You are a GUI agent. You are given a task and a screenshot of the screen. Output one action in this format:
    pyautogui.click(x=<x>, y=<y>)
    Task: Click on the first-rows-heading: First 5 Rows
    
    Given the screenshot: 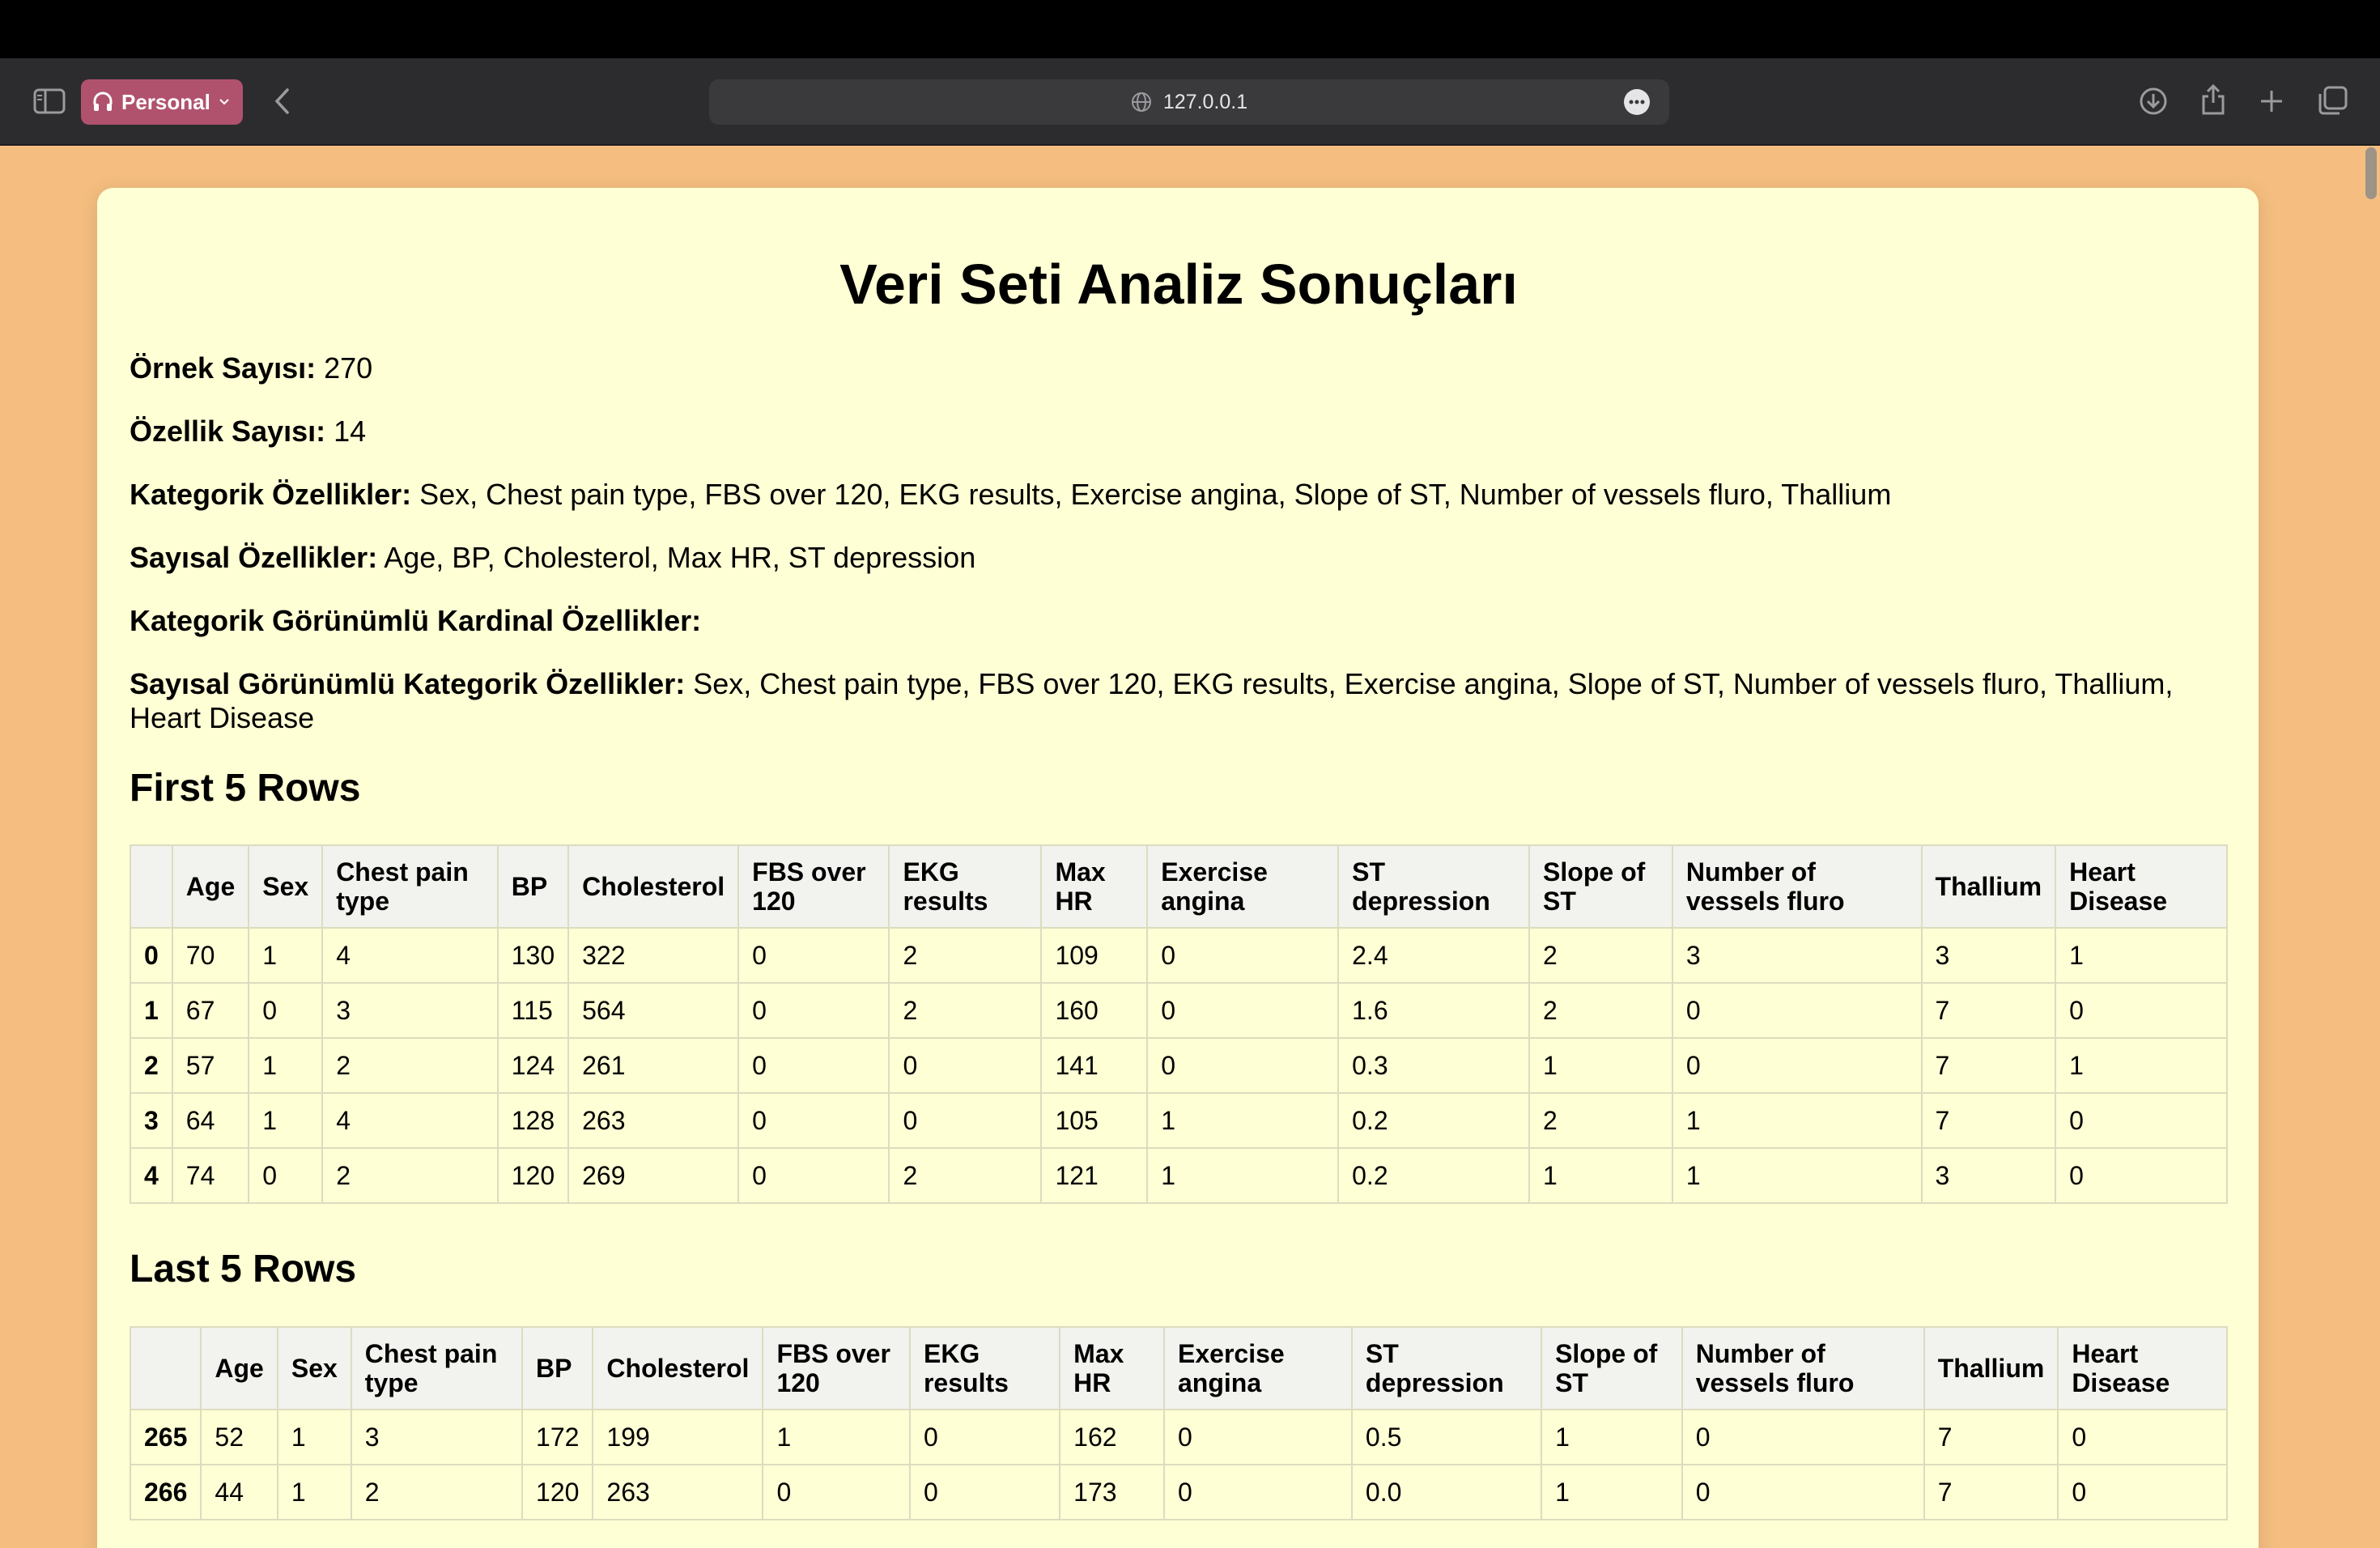 What is the action you would take?
    pyautogui.click(x=245, y=788)
    